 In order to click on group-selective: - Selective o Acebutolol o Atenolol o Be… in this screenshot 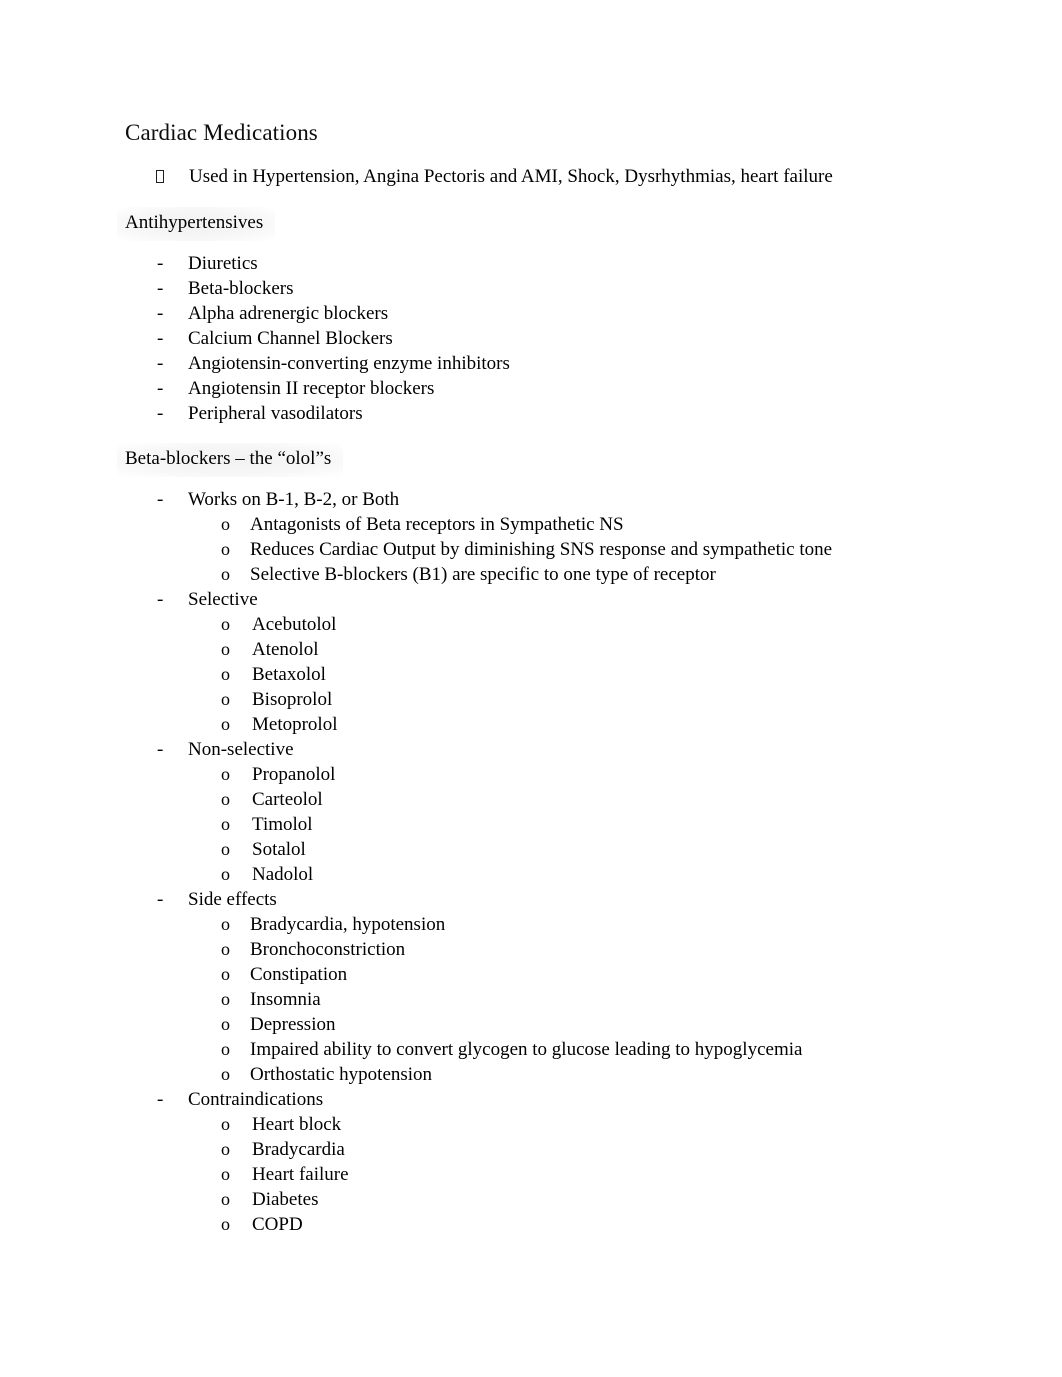, I will do `click(535, 662)`.